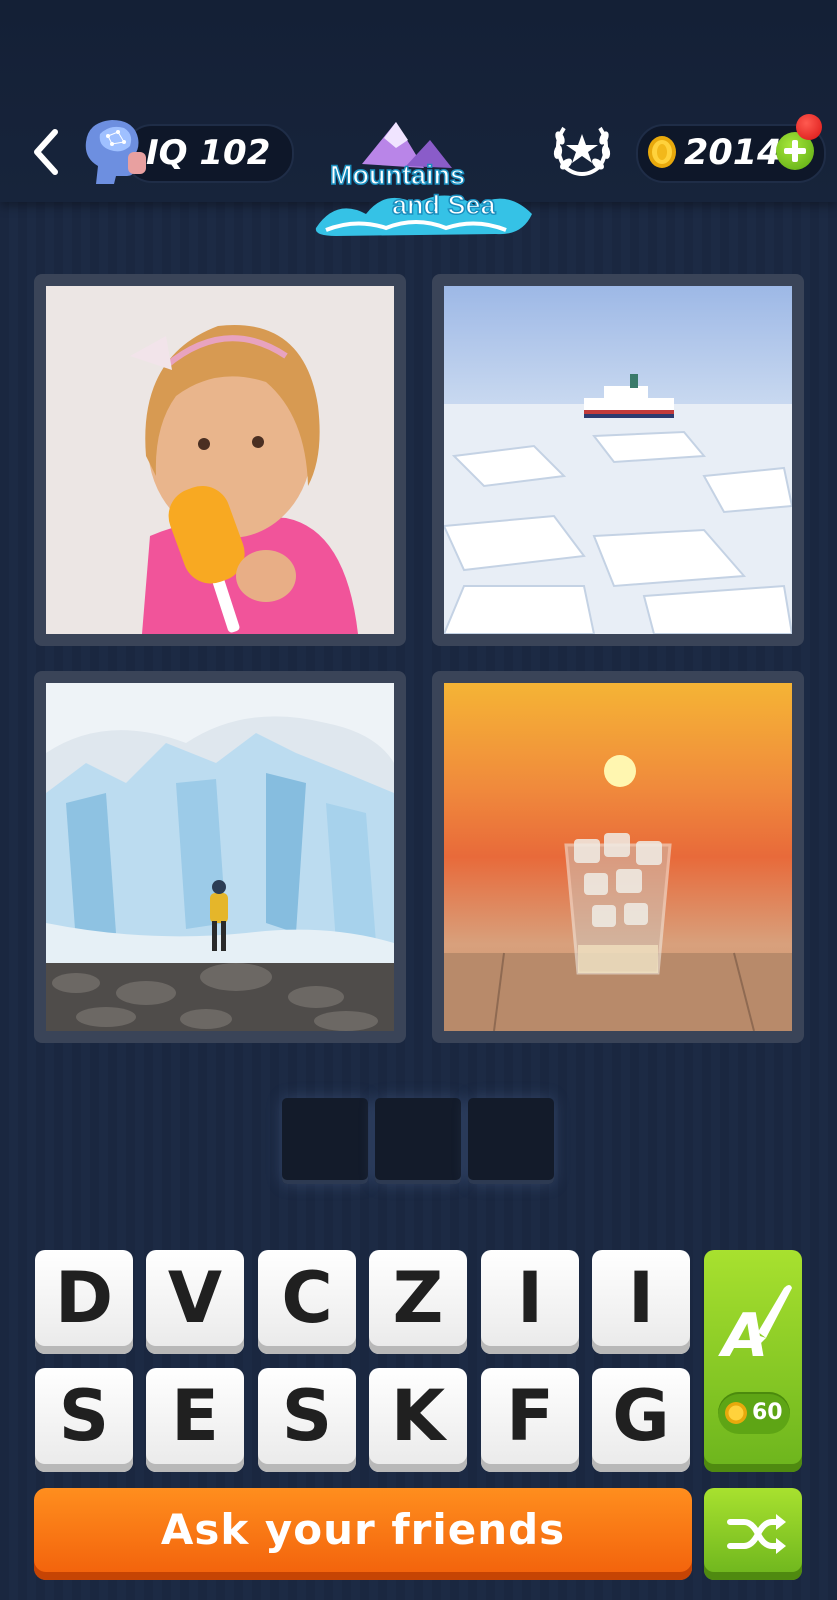 This screenshot has height=1600, width=837. I want to click on photo-glacier-hiker, so click(220, 857).